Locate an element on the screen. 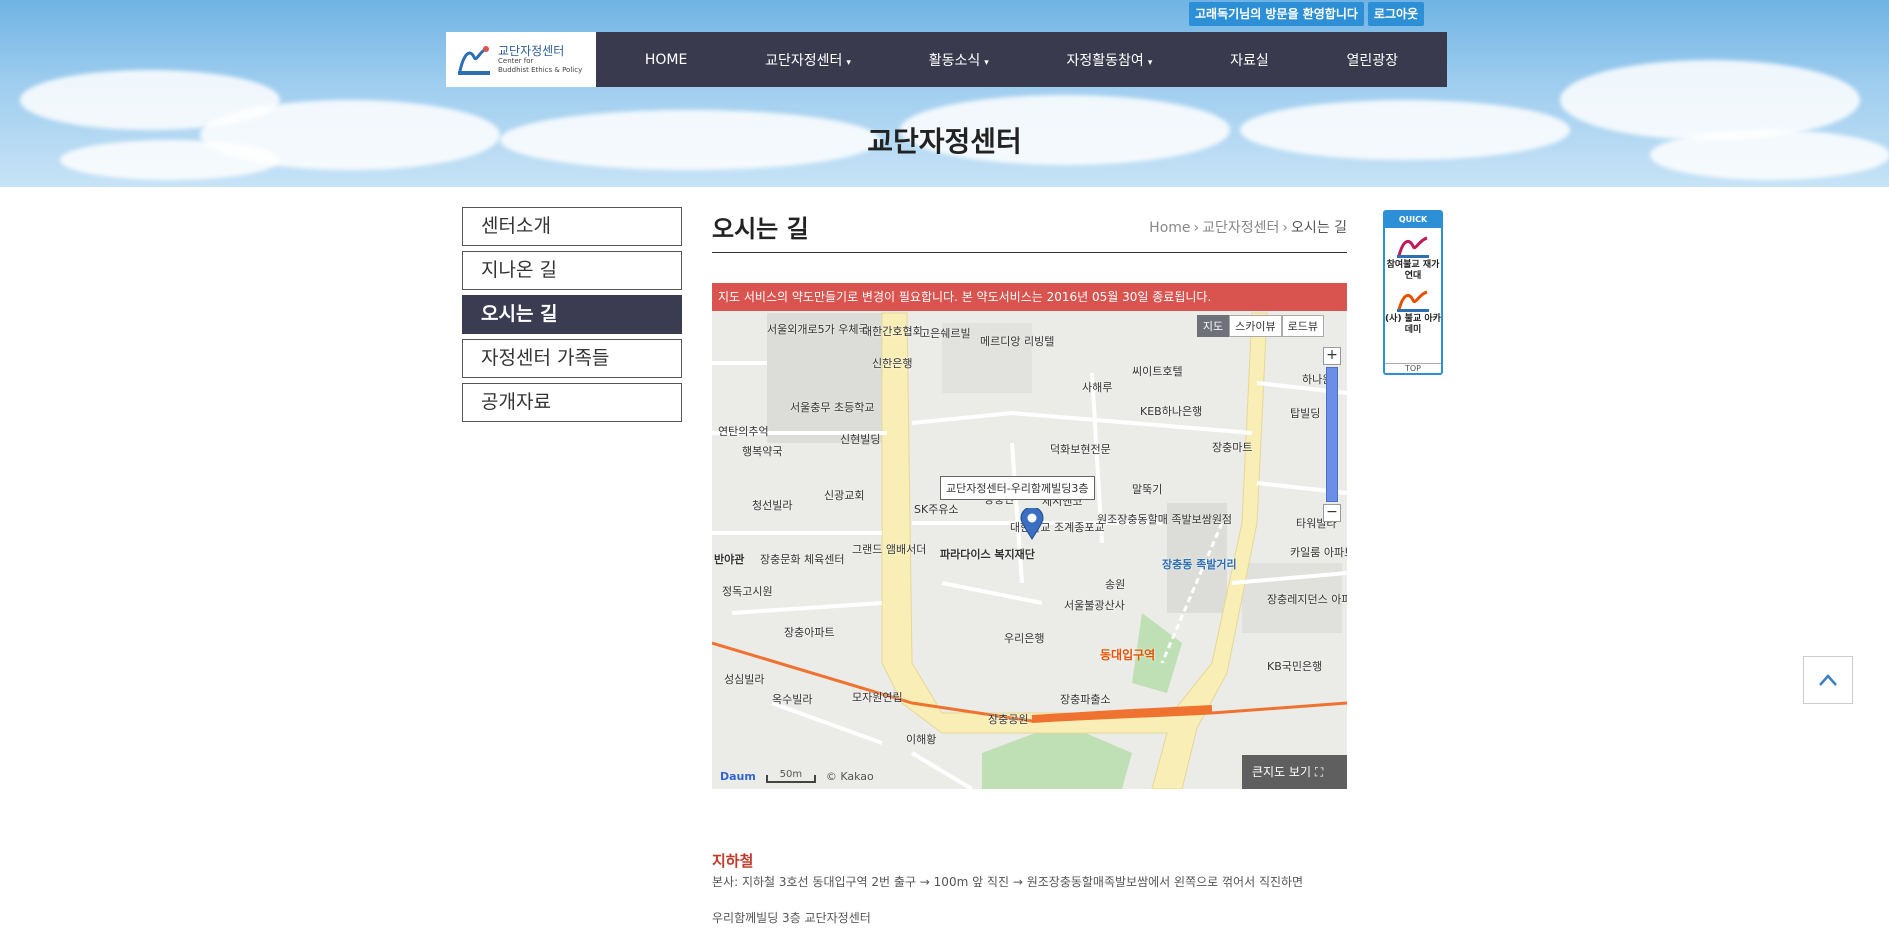 The width and height of the screenshot is (1889, 935). map-label-40: 옥수빌라 is located at coordinates (792, 699).